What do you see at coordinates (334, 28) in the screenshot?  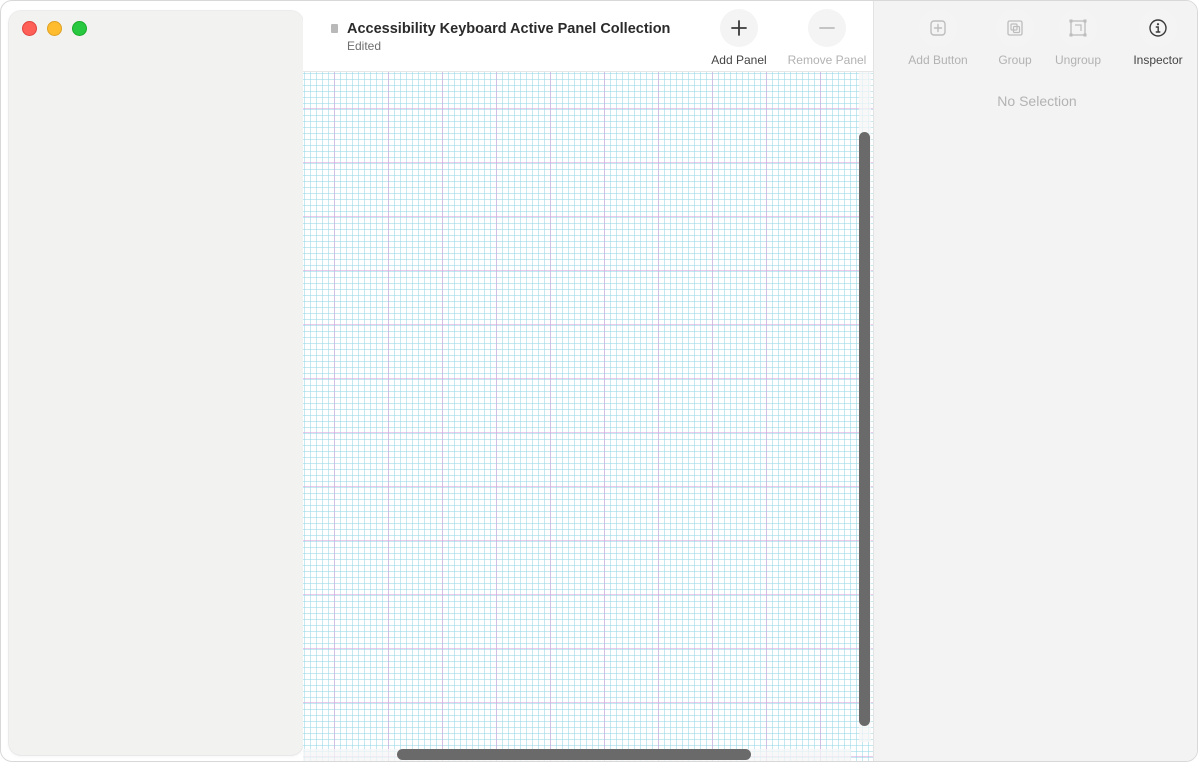 I see `document-icon` at bounding box center [334, 28].